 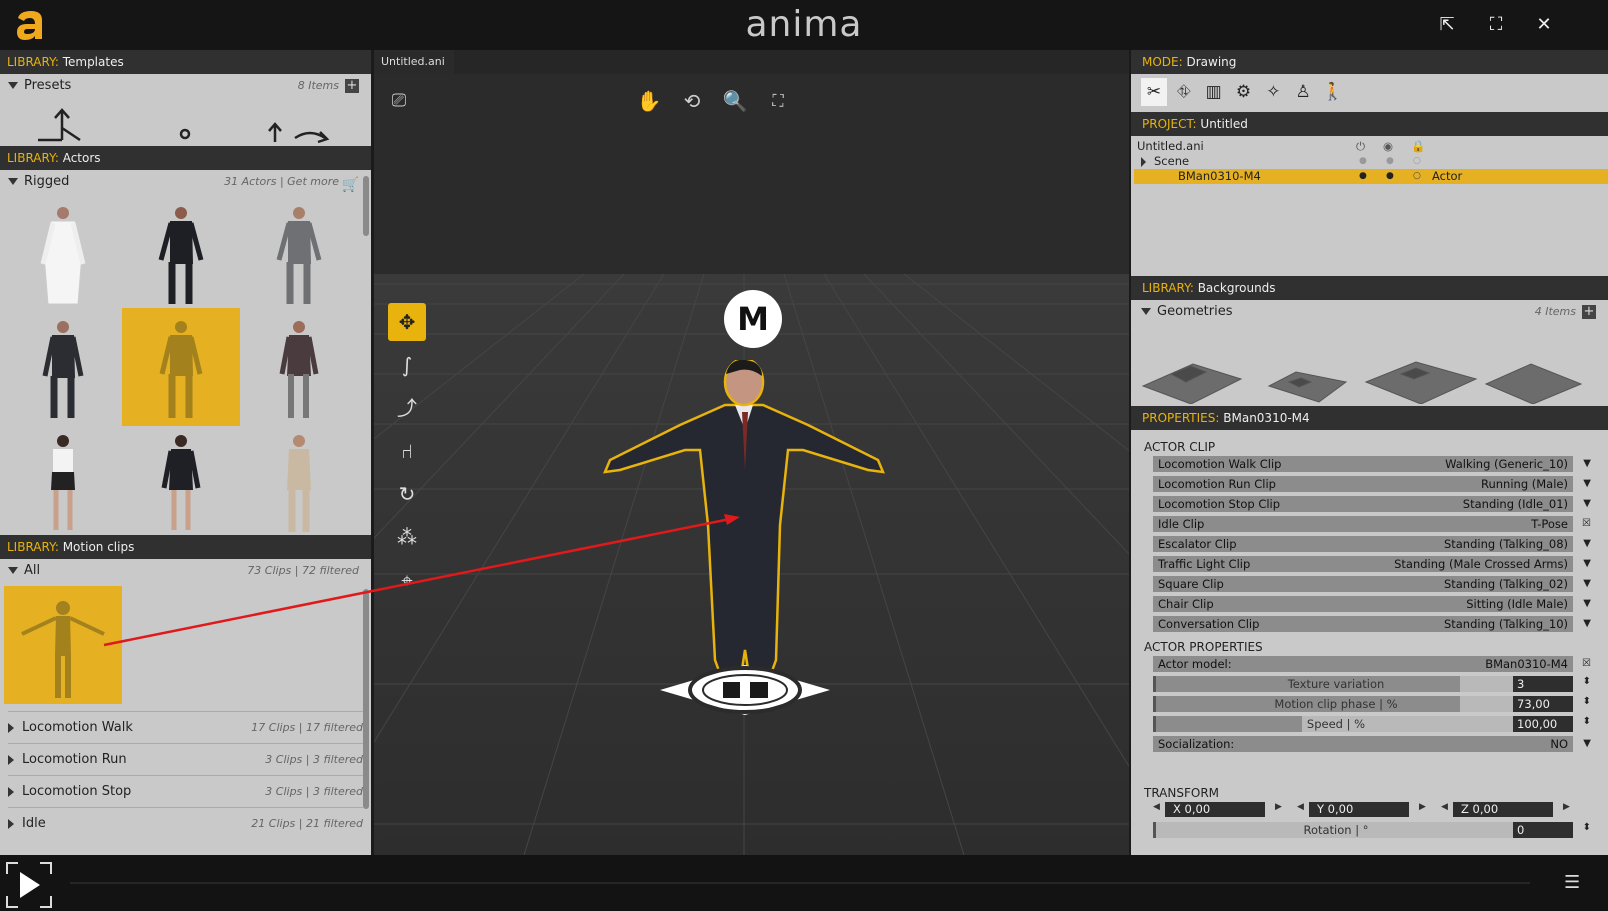 What do you see at coordinates (1273, 92) in the screenshot?
I see `effects-icon: ✧` at bounding box center [1273, 92].